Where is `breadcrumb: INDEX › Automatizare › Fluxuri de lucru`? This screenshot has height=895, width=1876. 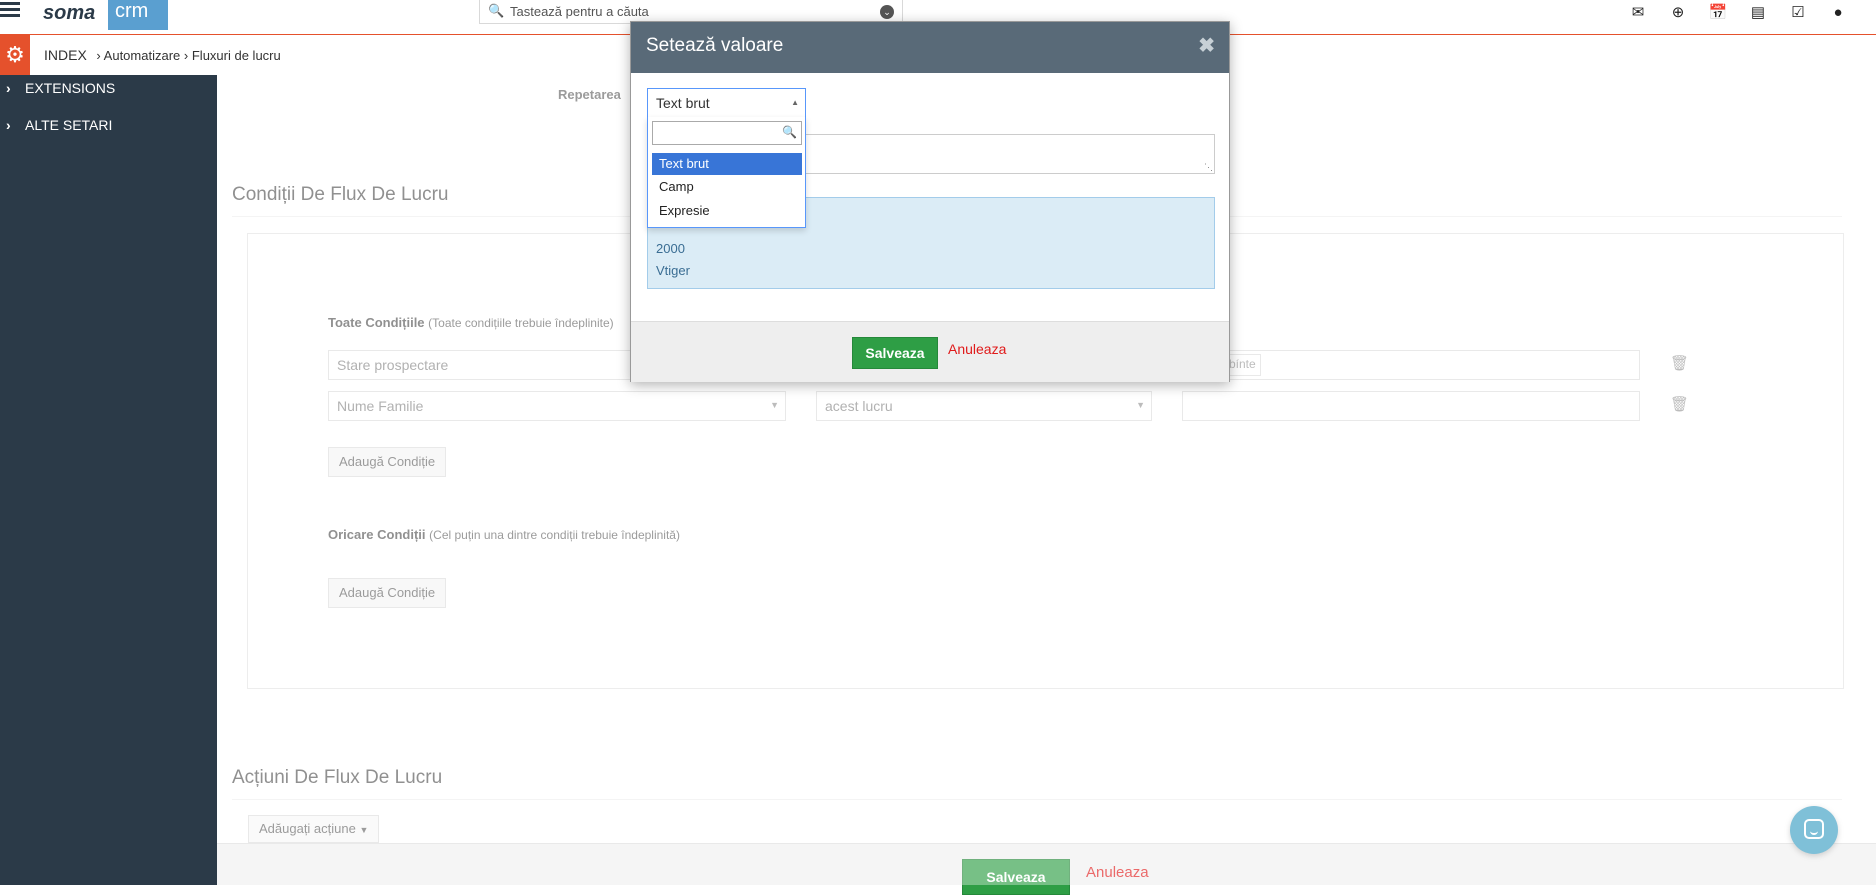 breadcrumb: INDEX › Automatizare › Fluxuri de lucru is located at coordinates (162, 55).